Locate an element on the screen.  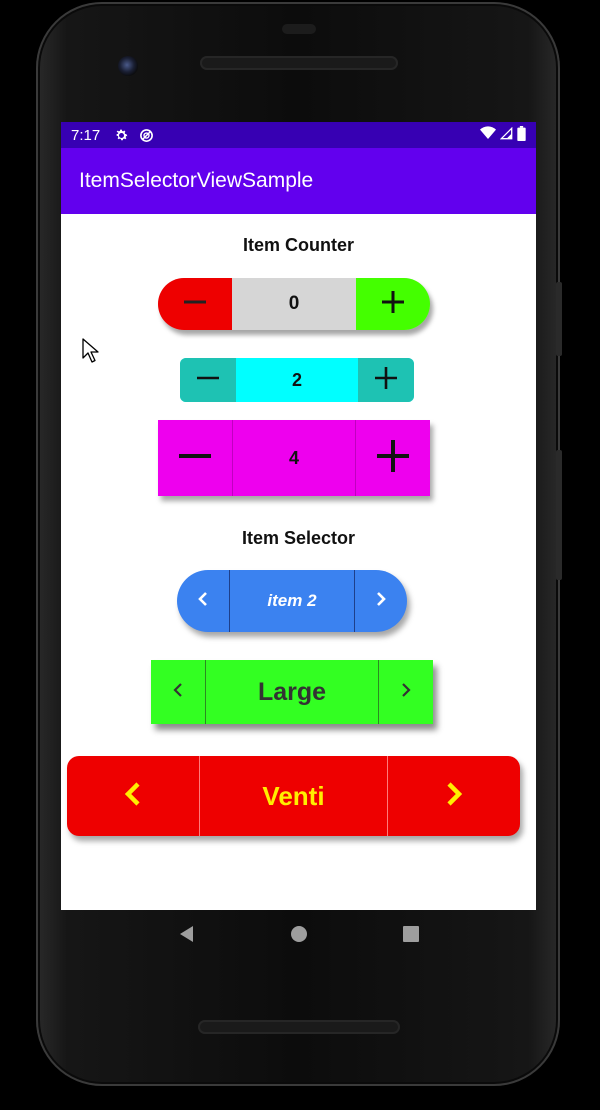
item-counter-2: 2 is located at coordinates (297, 380).